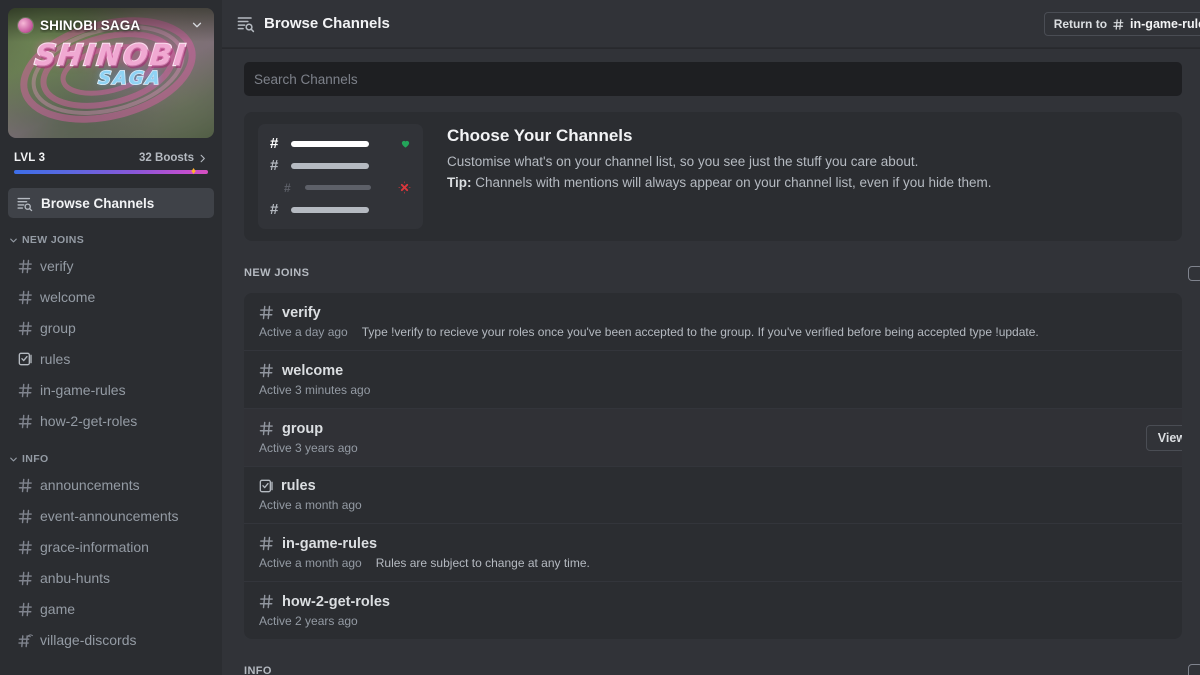 The width and height of the screenshot is (1200, 675). What do you see at coordinates (202, 158) in the screenshot?
I see `chevron-right-icon` at bounding box center [202, 158].